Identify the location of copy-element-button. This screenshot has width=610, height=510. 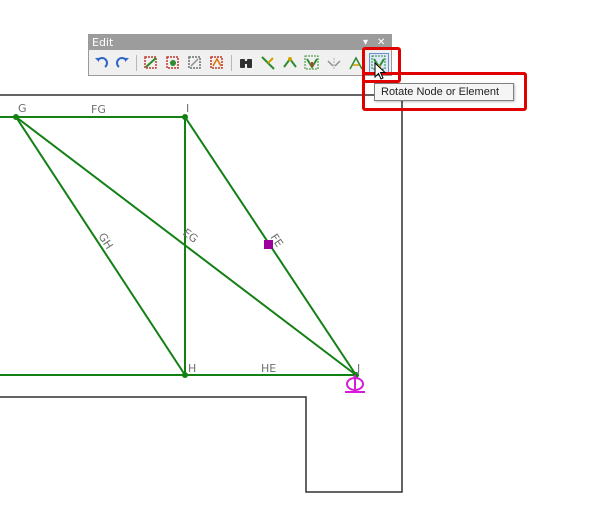
(312, 63).